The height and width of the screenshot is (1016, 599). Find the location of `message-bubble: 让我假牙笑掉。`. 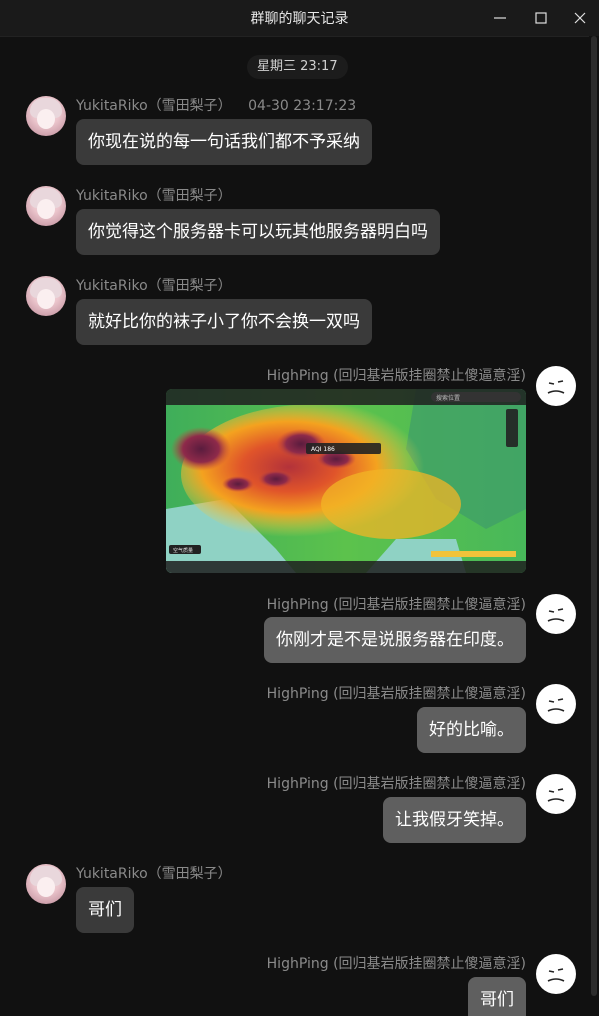

message-bubble: 让我假牙笑掉。 is located at coordinates (454, 820).